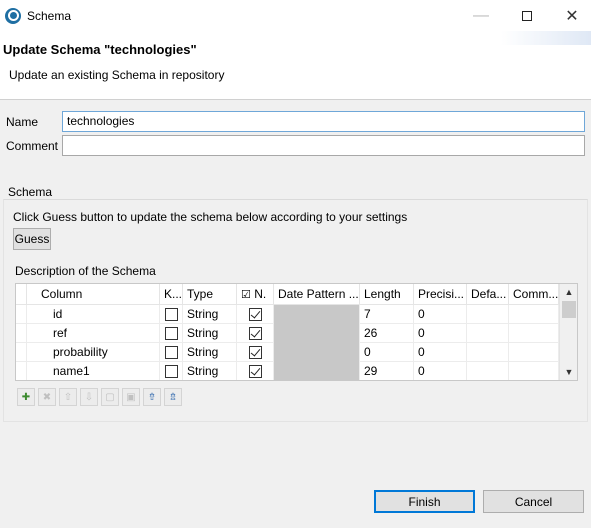 The image size is (591, 528). I want to click on dialog-subtitle: Update an existing Schema in repository, so click(117, 75).